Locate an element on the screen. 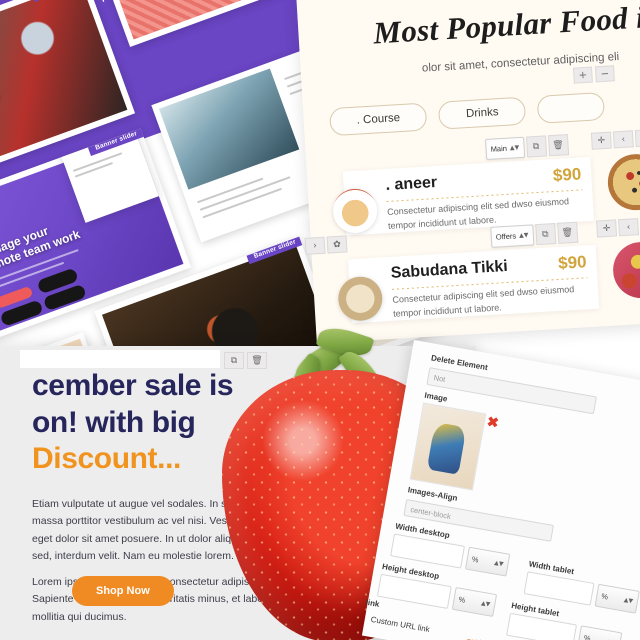  image-preview is located at coordinates (448, 446).